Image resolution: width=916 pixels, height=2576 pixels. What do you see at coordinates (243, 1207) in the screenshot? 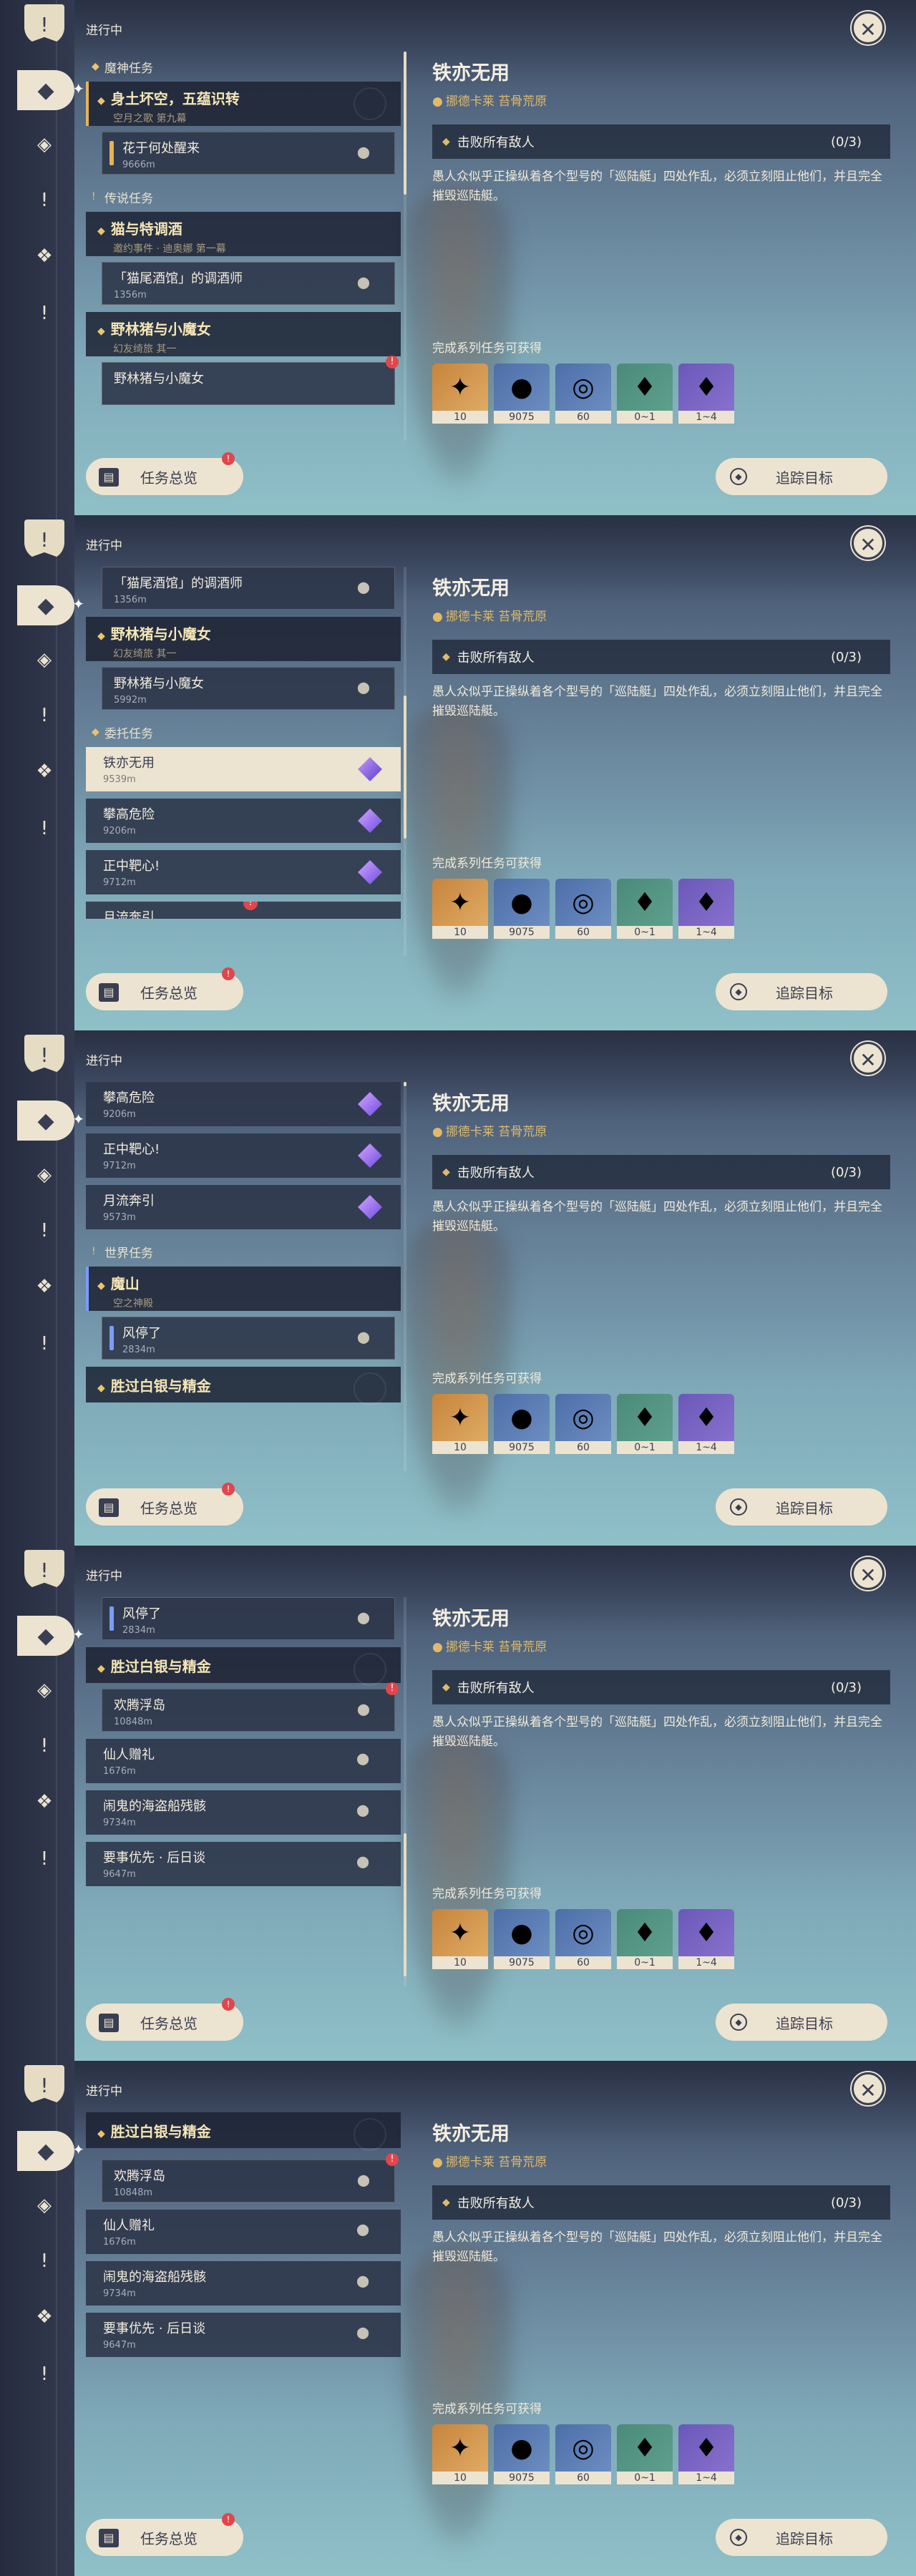
I see `commission-task: 月流奔引 9573m` at bounding box center [243, 1207].